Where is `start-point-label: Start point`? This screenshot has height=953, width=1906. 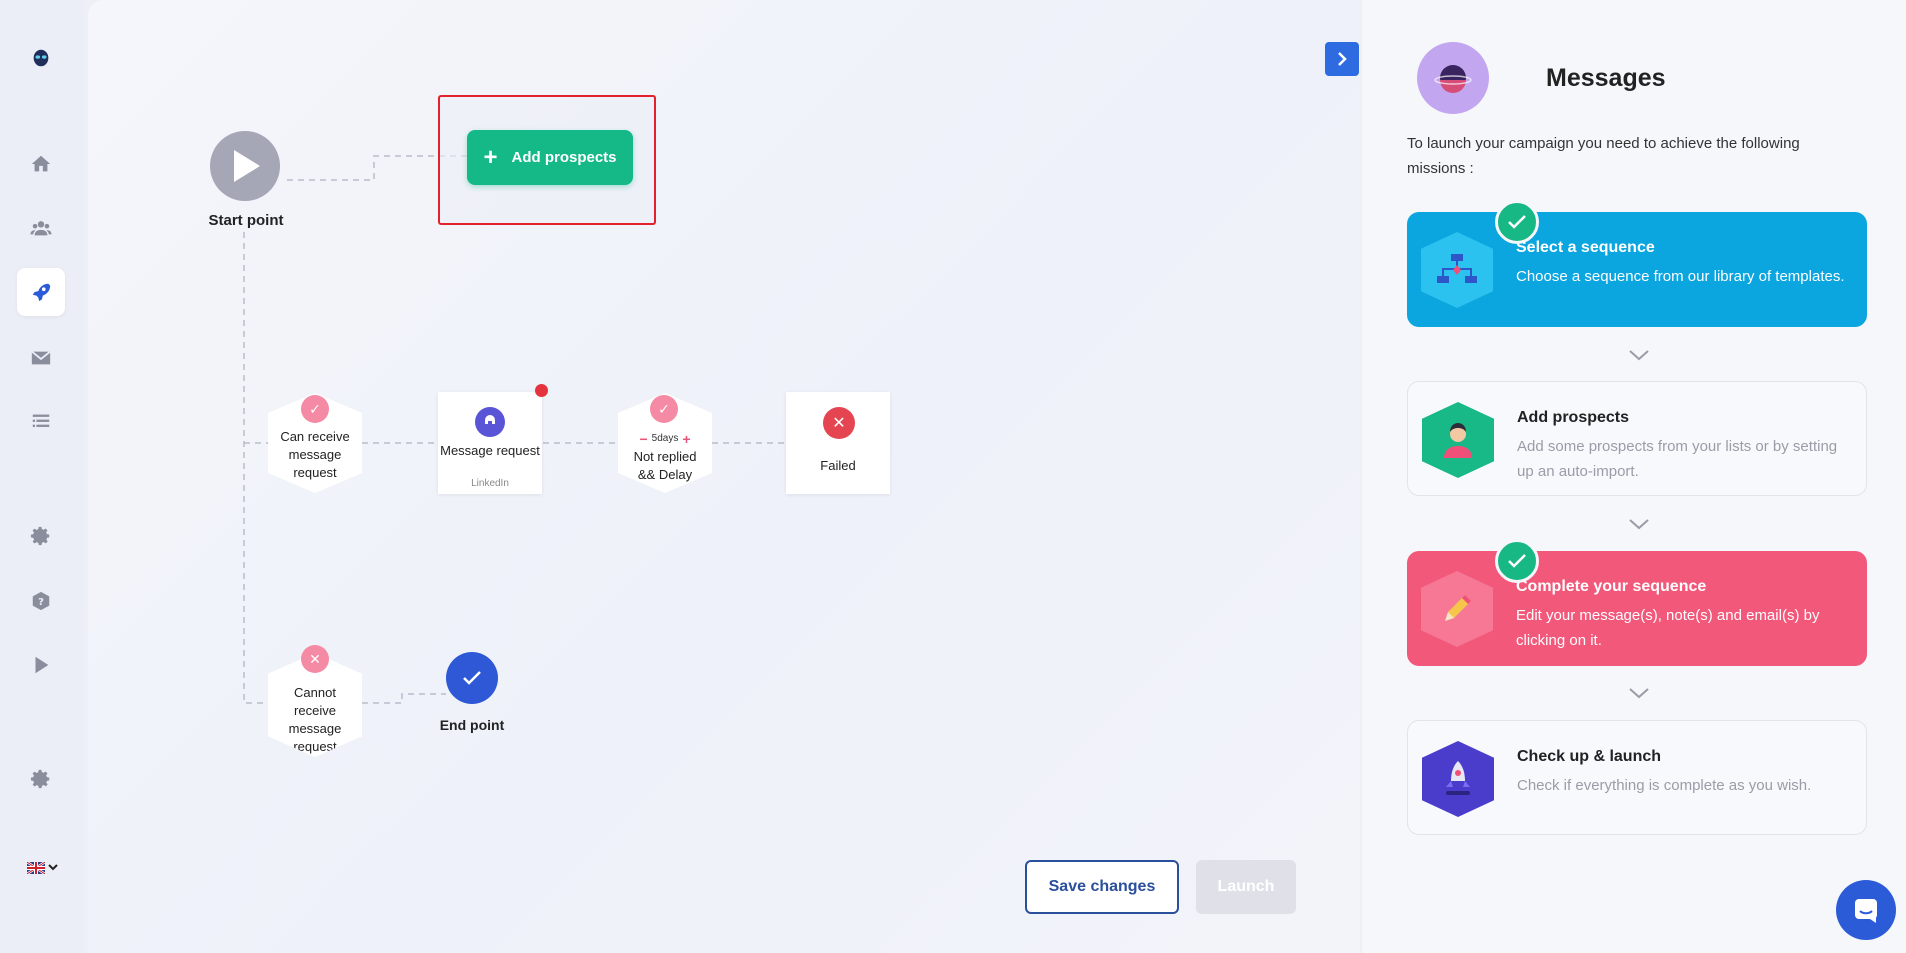 start-point-label: Start point is located at coordinates (246, 220).